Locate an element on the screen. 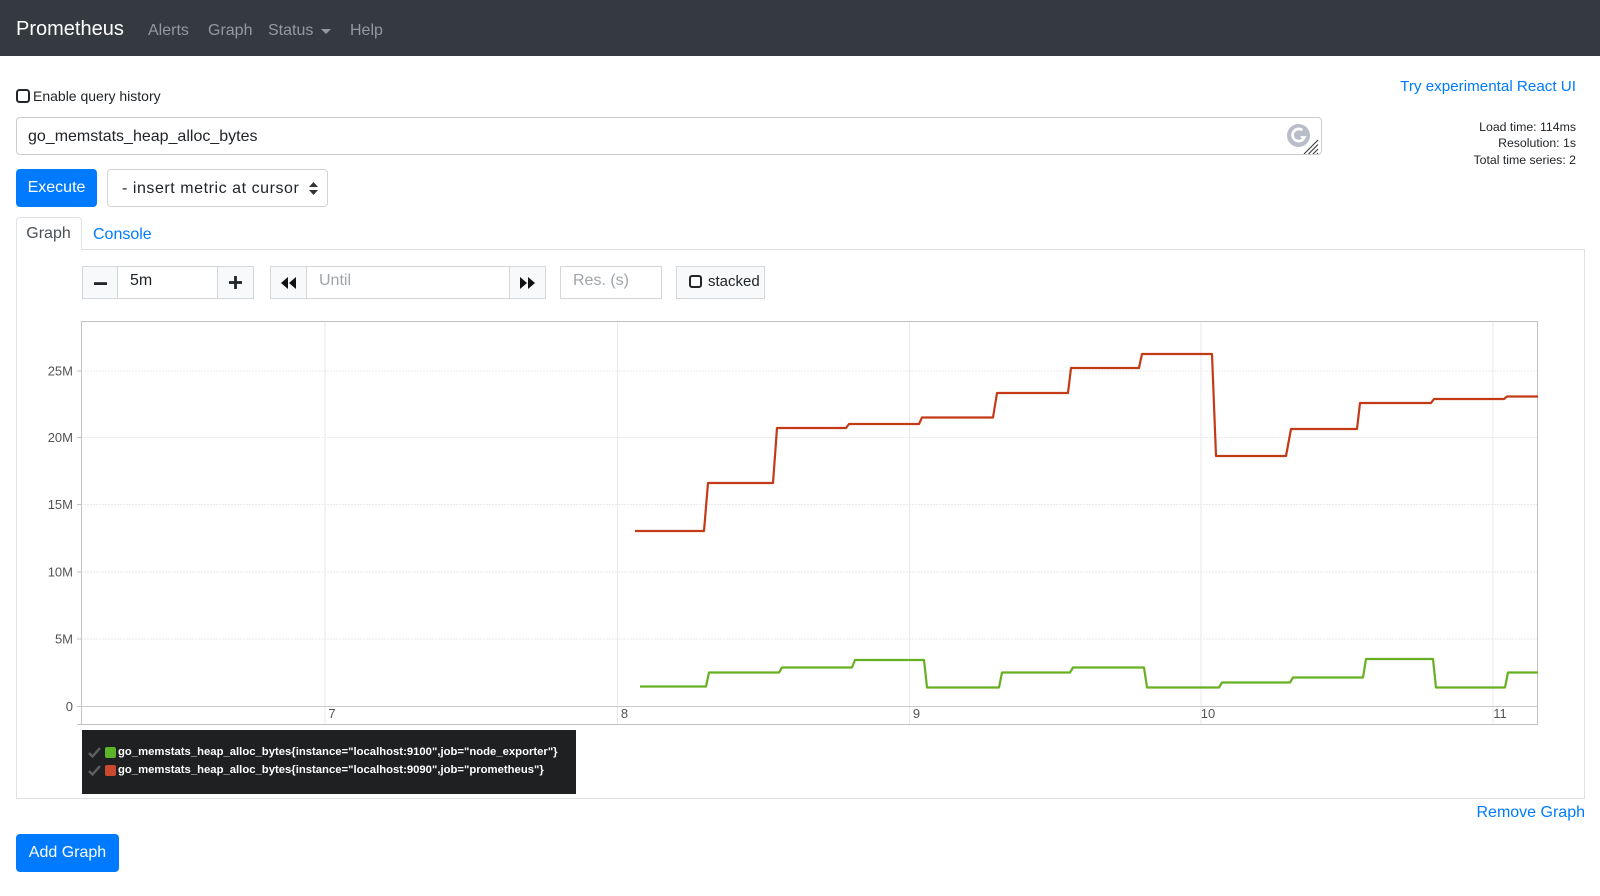 This screenshot has width=1600, height=896. svg-text: 20M is located at coordinates (60, 437).